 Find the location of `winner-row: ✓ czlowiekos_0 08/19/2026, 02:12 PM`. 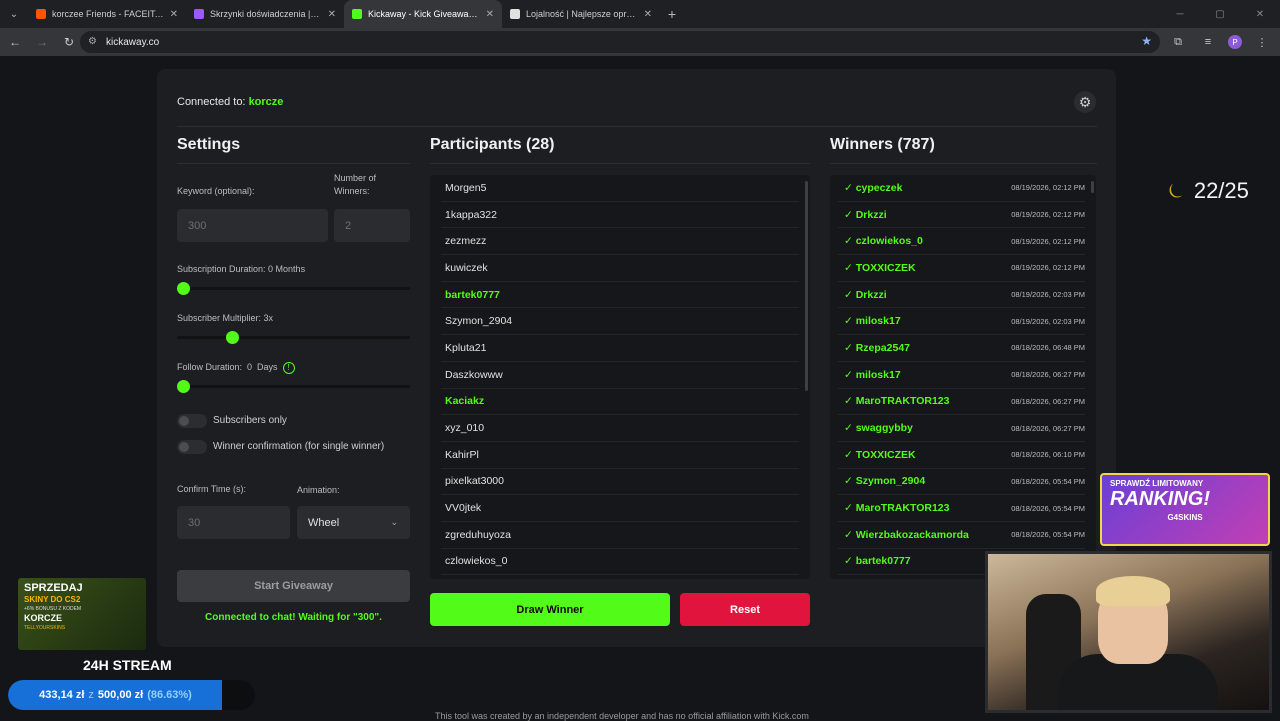

winner-row: ✓ czlowiekos_0 08/19/2026, 02:12 PM is located at coordinates (961, 242).